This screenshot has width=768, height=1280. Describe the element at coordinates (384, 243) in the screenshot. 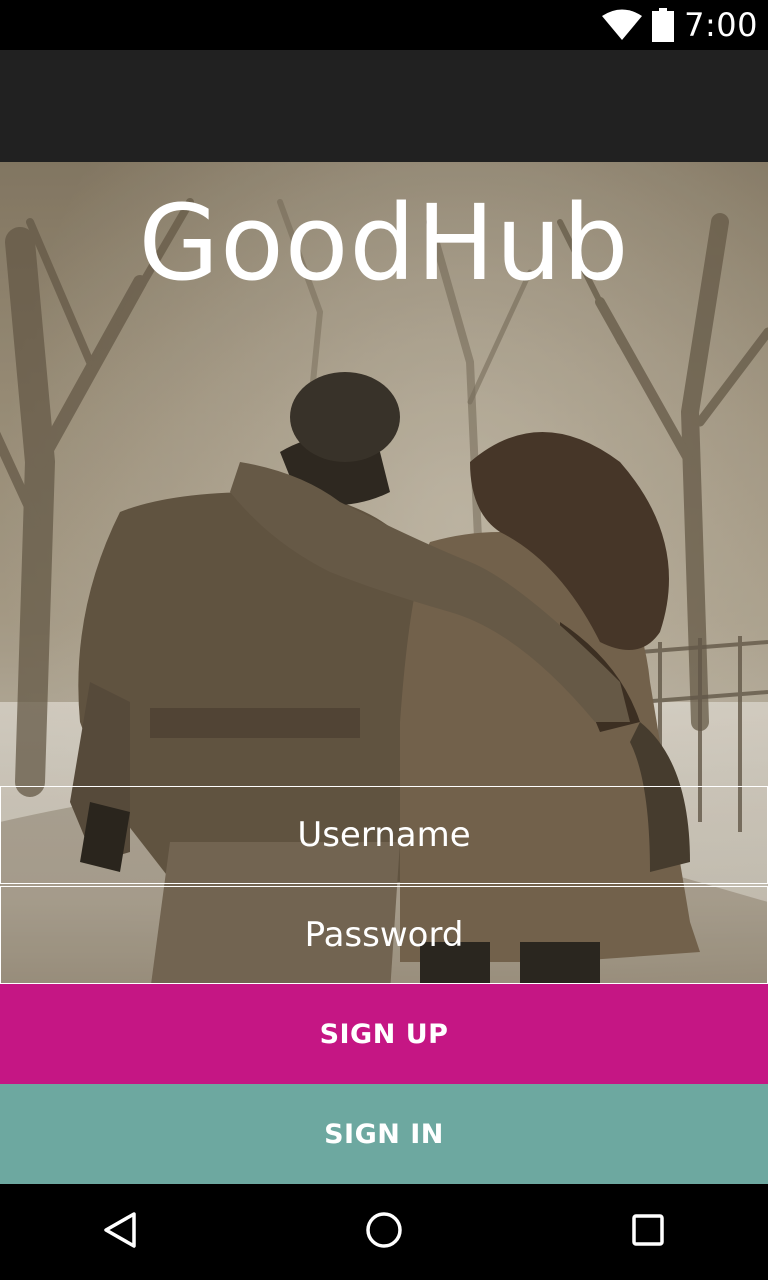

I see `app-title: GoodHub` at that location.